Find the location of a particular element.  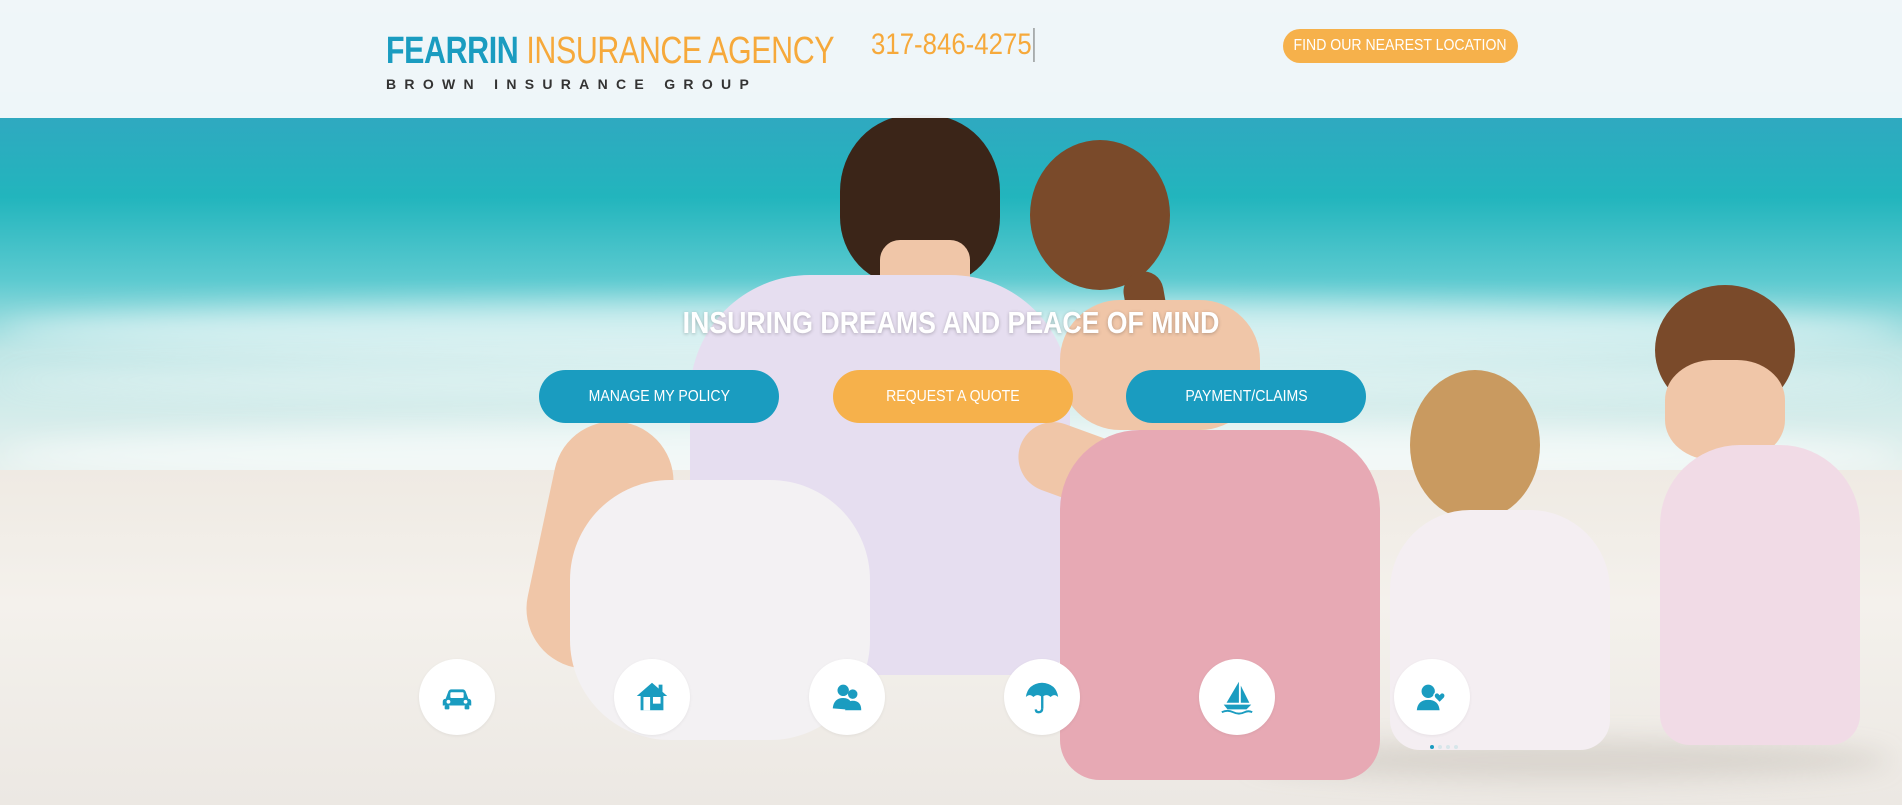

find-nearest-location-label: FIND OUR NEAREST LOCATION is located at coordinates (1400, 45).